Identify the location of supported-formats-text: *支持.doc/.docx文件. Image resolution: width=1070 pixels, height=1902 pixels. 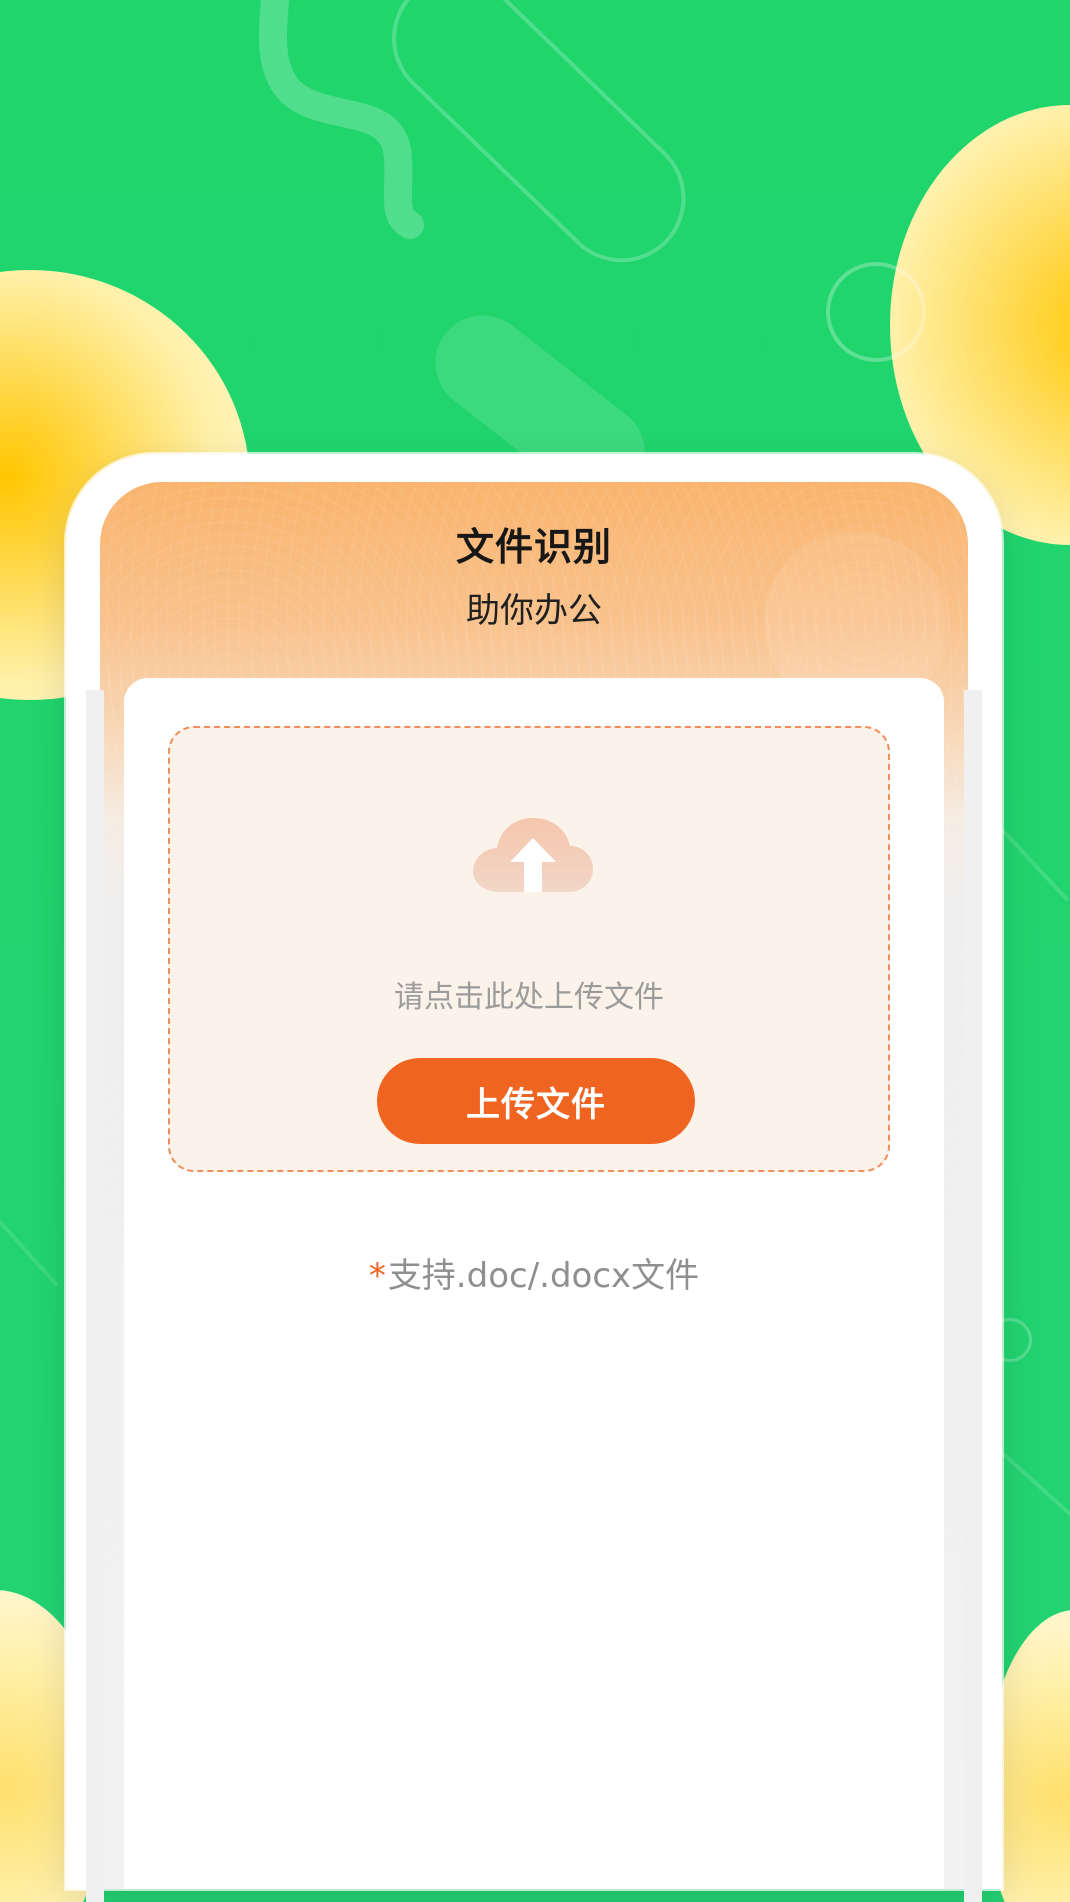
(534, 1272).